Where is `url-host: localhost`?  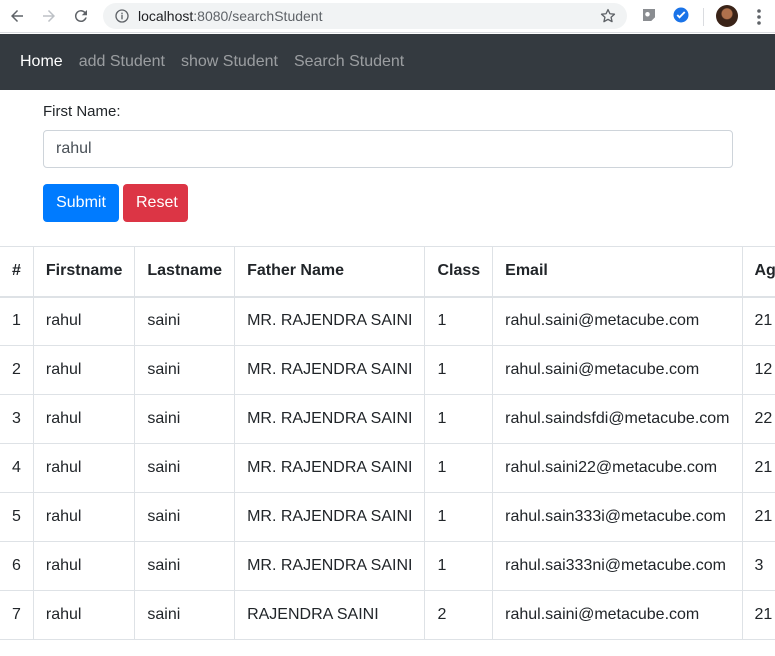
url-host: localhost is located at coordinates (166, 16).